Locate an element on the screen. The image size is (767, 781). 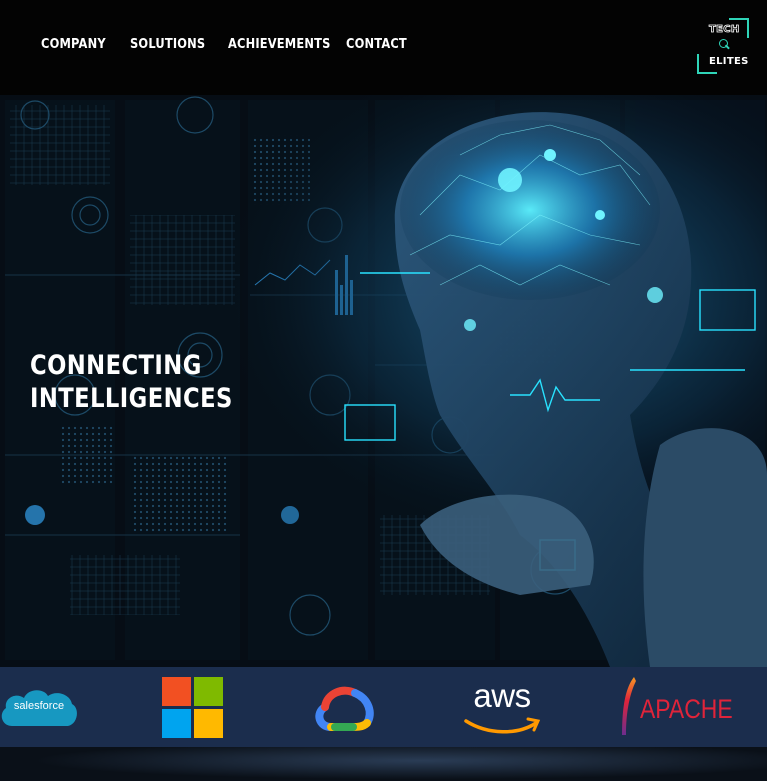
apache-wordmark: APACHE is located at coordinates (686, 709).